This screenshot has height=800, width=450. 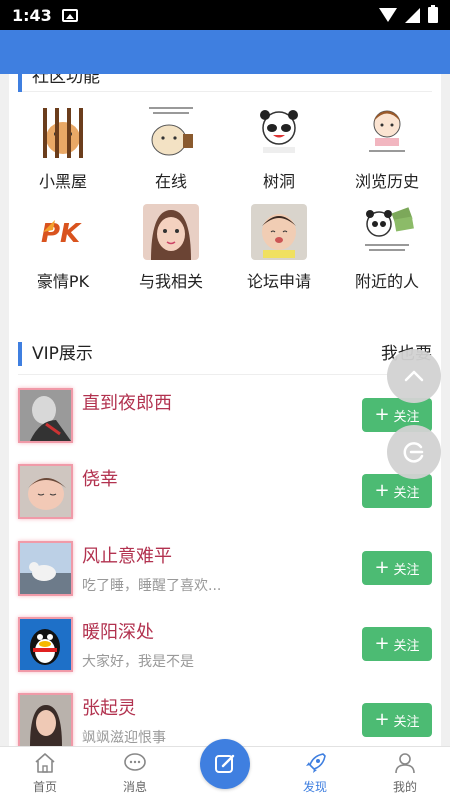 I want to click on home-icon, so click(x=45, y=763).